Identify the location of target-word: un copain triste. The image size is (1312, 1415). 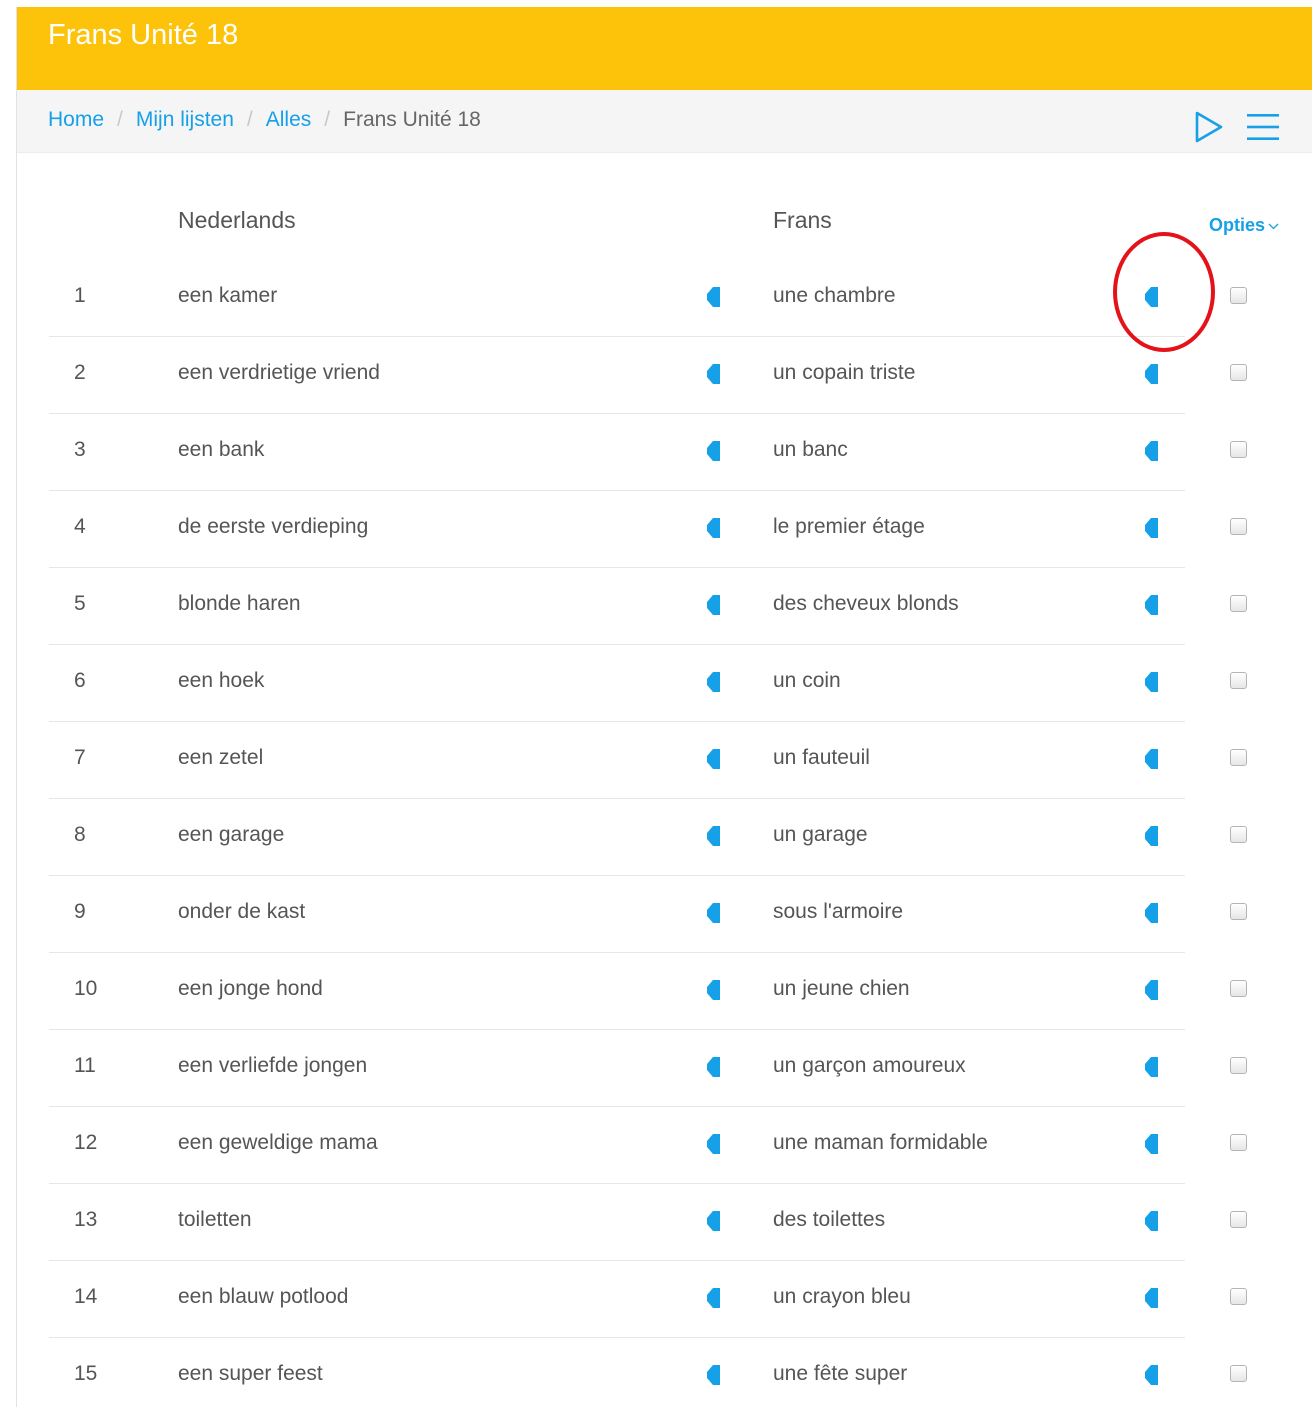
(844, 372).